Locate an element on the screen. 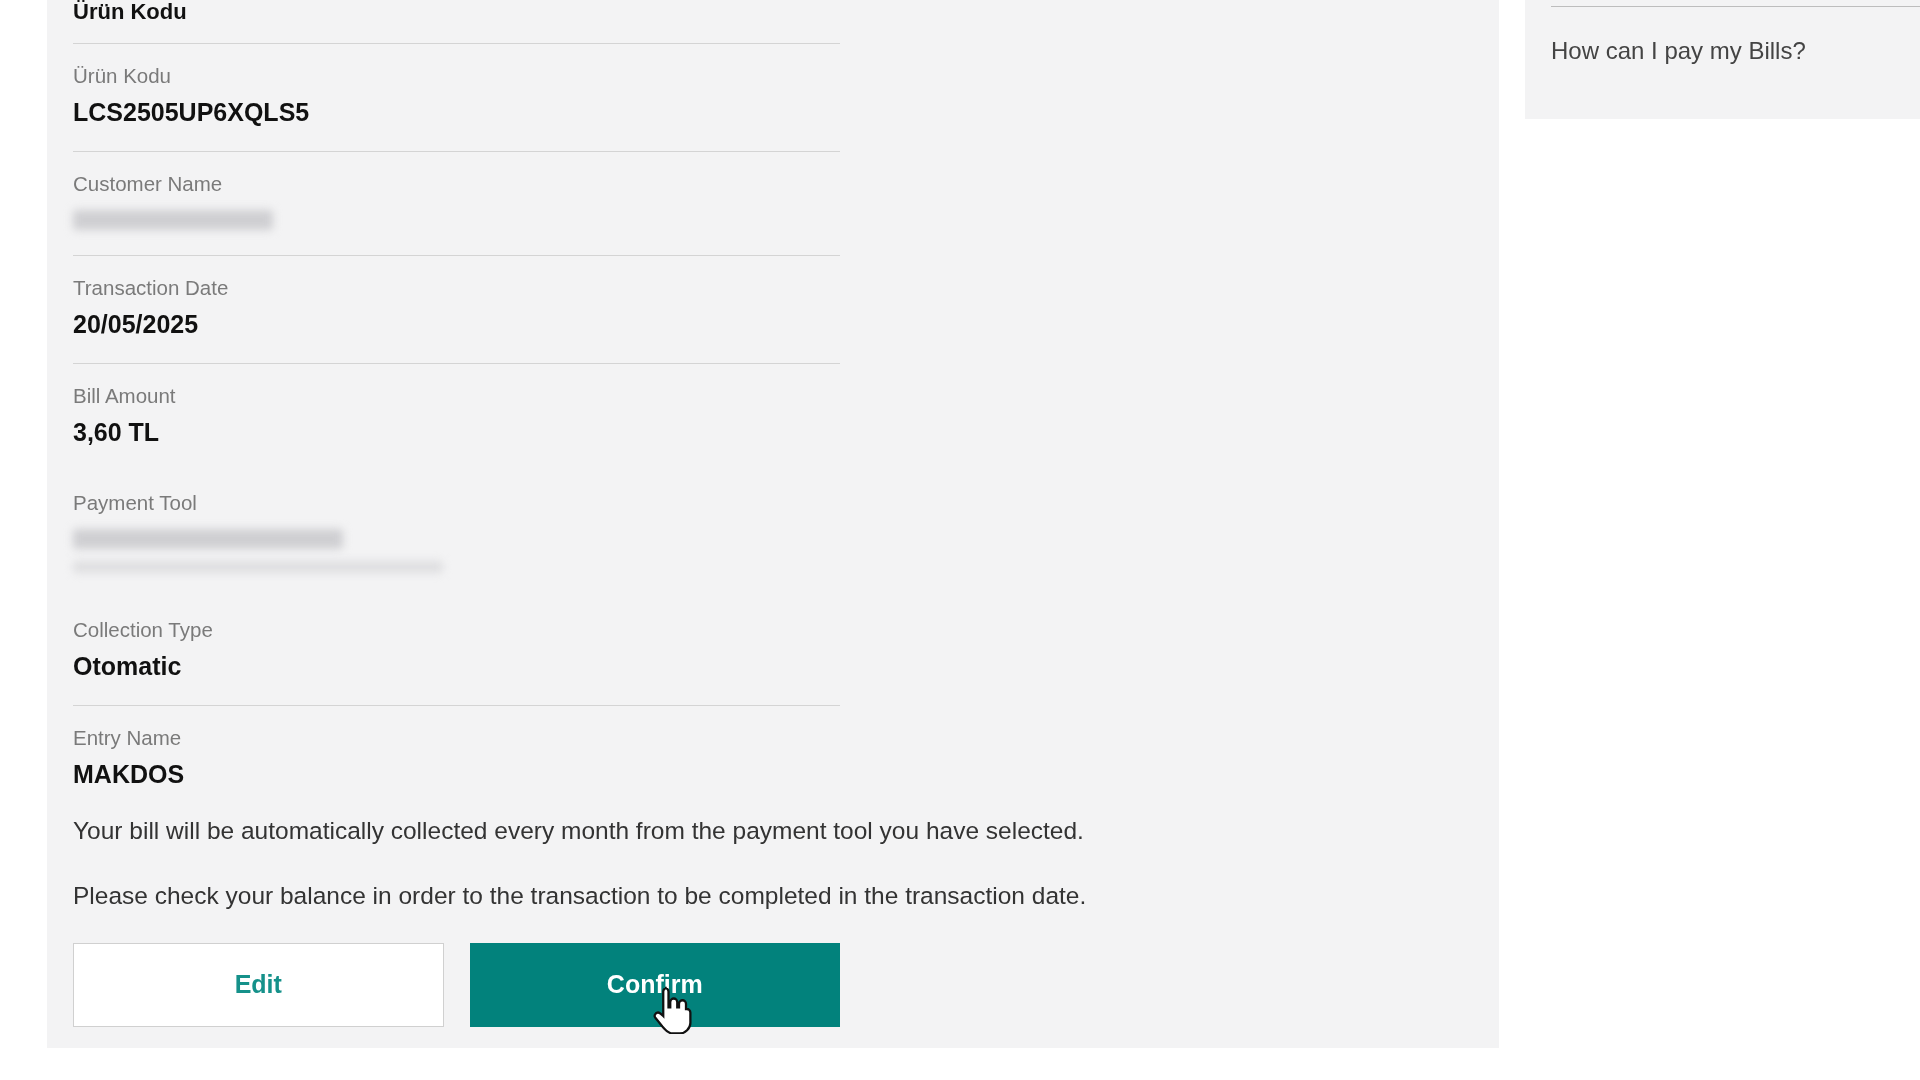  info-text: Please check your balance in order to the transaction to be completed in the transaction date. is located at coordinates (580, 895).